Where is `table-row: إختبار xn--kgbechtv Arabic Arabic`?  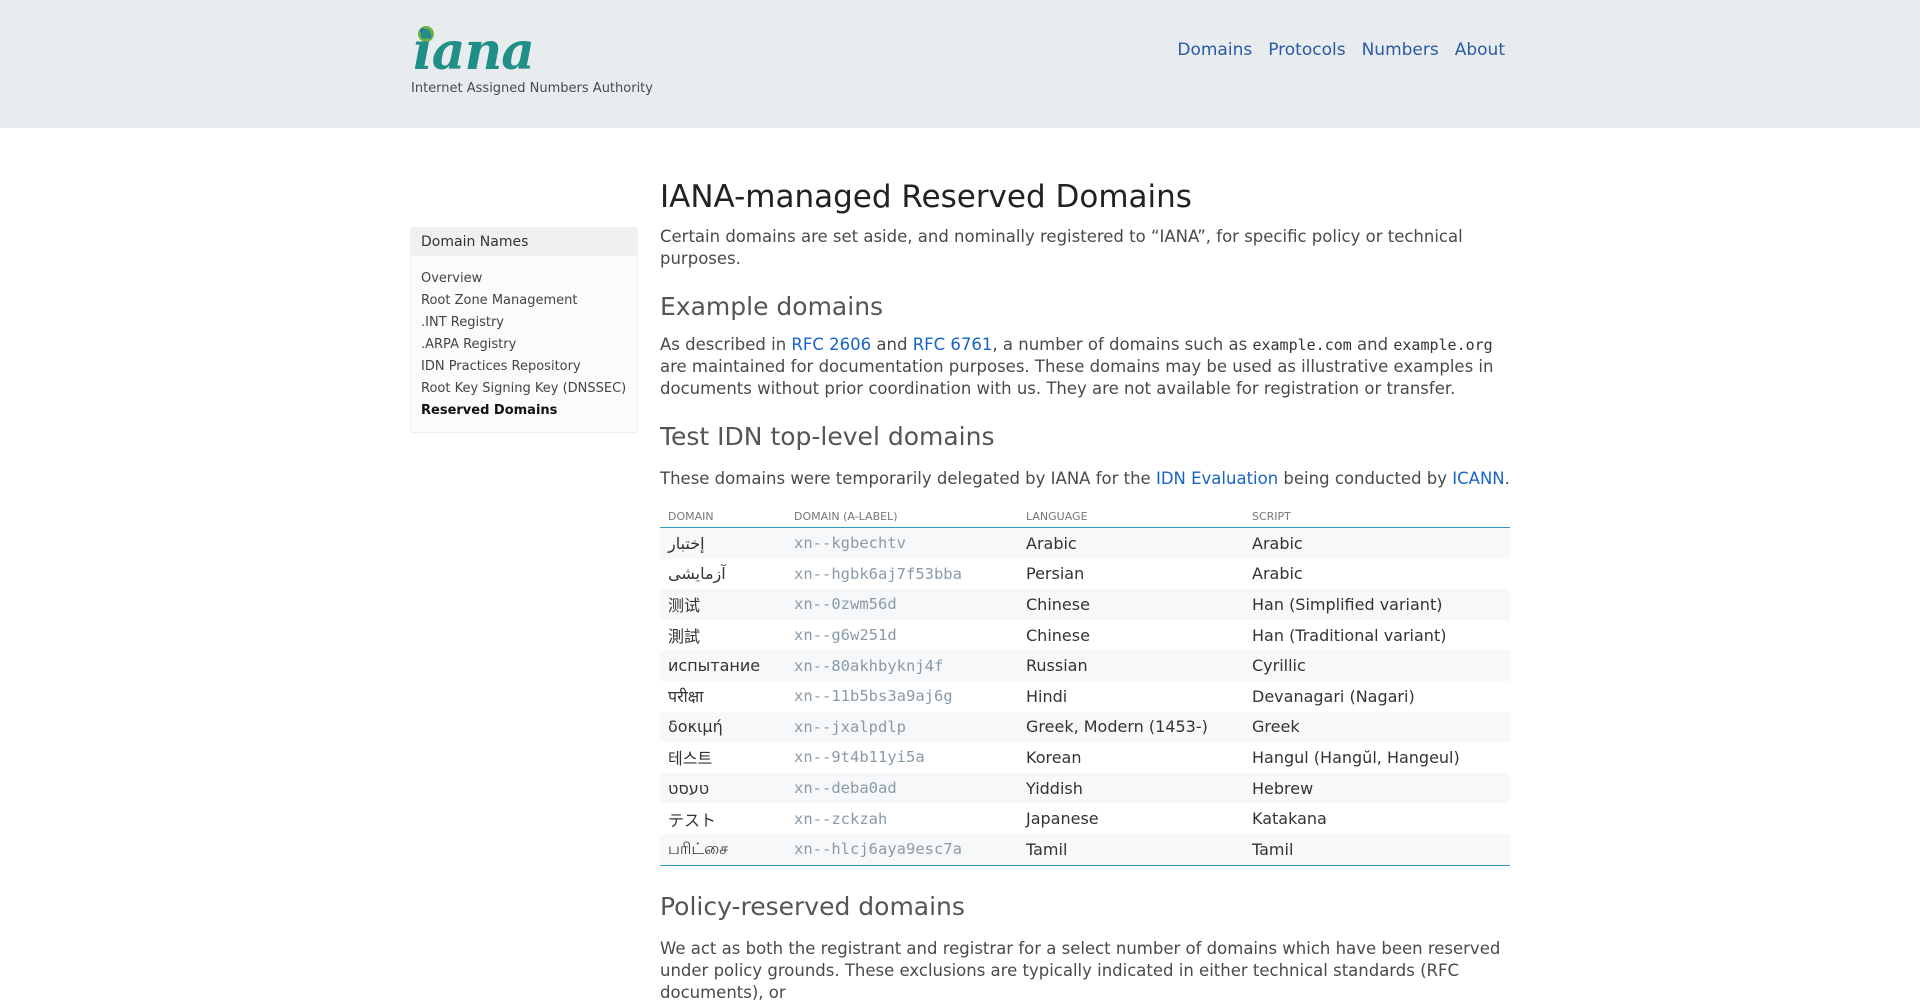
table-row: إختبار xn--kgbechtv Arabic Arabic is located at coordinates (1085, 543).